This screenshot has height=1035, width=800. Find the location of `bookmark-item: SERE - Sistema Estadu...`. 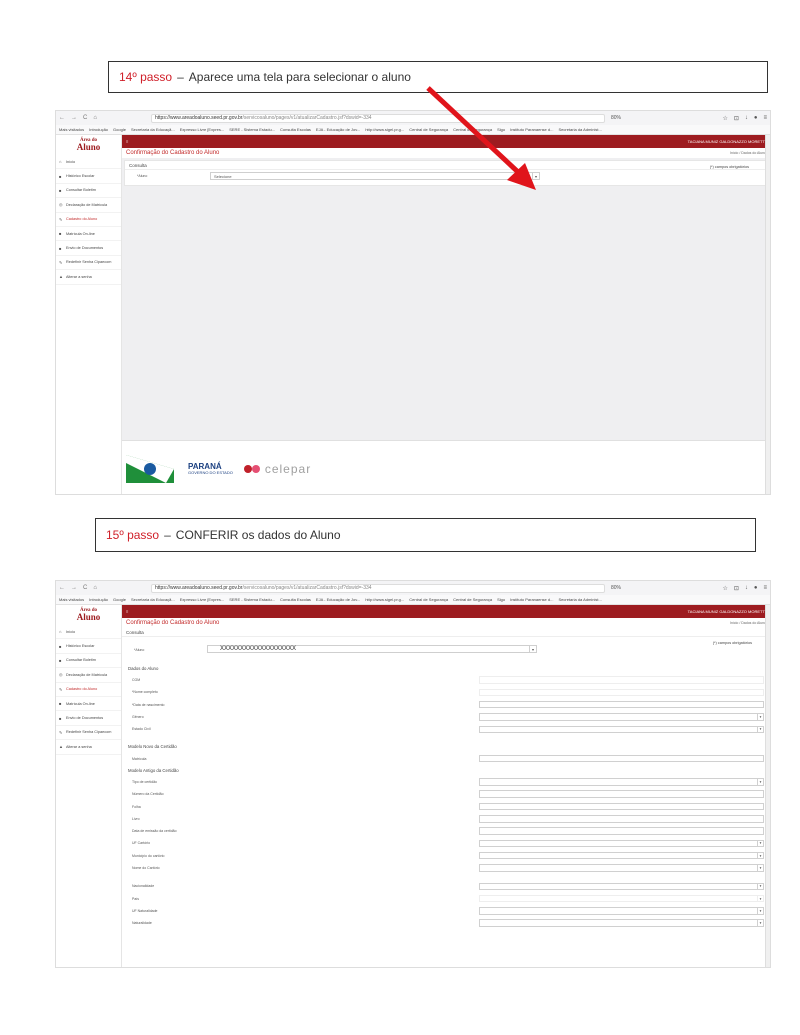

bookmark-item: SERE - Sistema Estadu... is located at coordinates (252, 599).